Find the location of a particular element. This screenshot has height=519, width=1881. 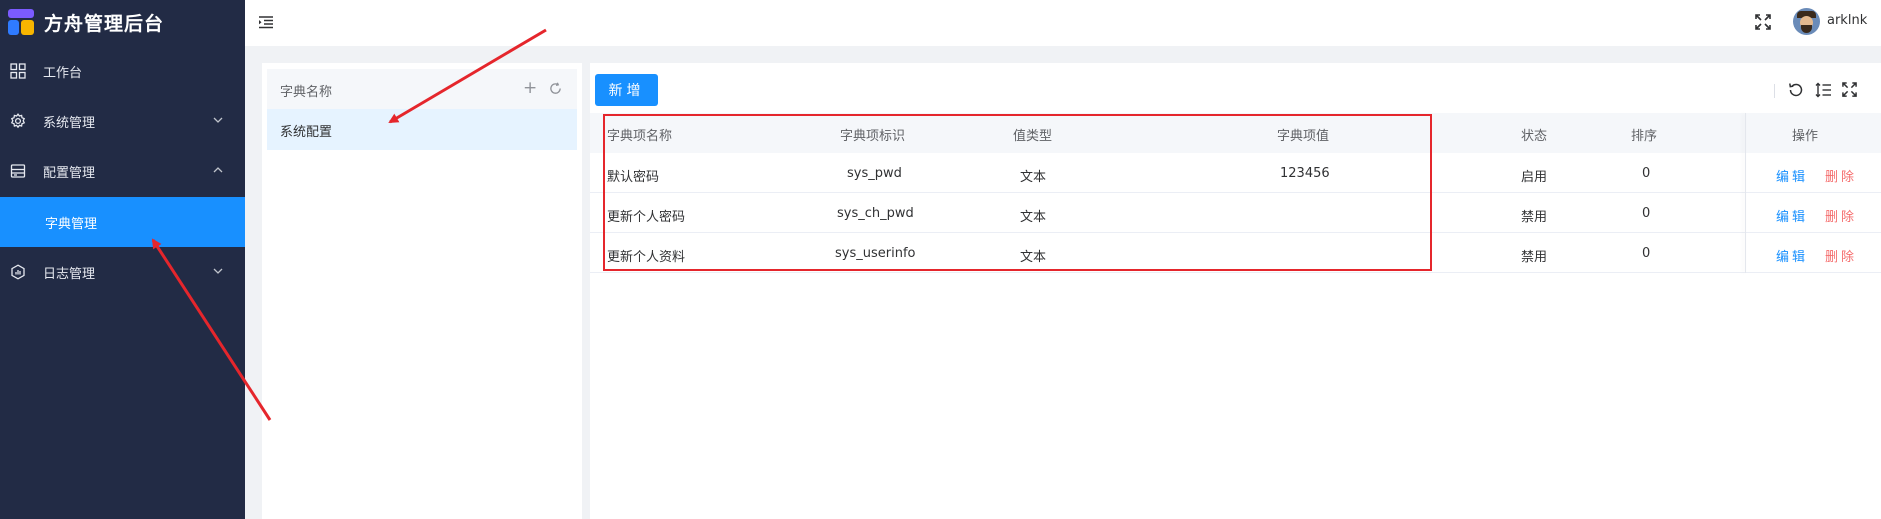

gear-icon is located at coordinates (18, 121).